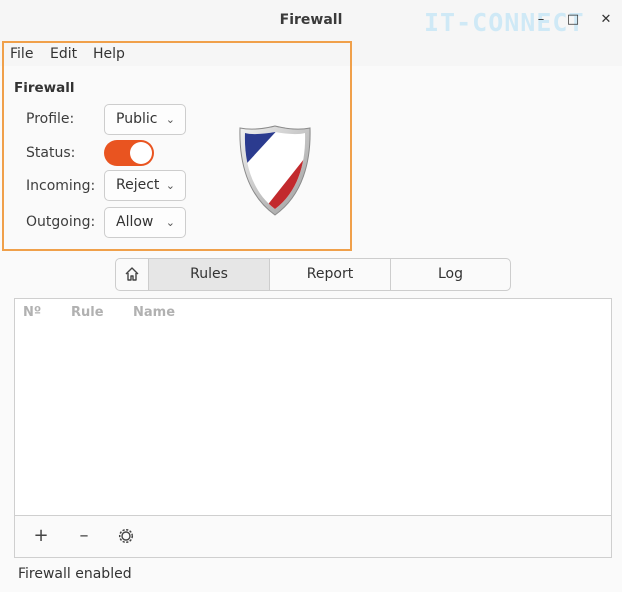  What do you see at coordinates (75, 574) in the screenshot?
I see `status-message: Firewall enabled` at bounding box center [75, 574].